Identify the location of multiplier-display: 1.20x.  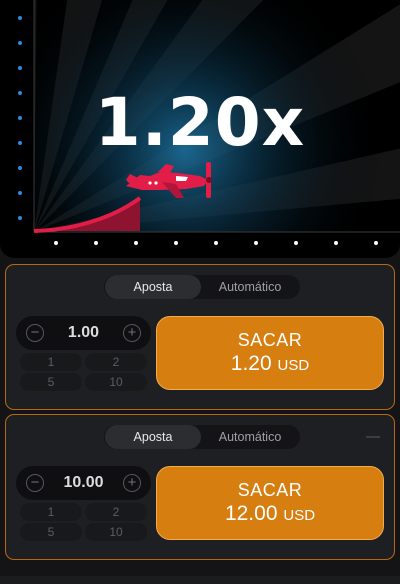
(200, 122).